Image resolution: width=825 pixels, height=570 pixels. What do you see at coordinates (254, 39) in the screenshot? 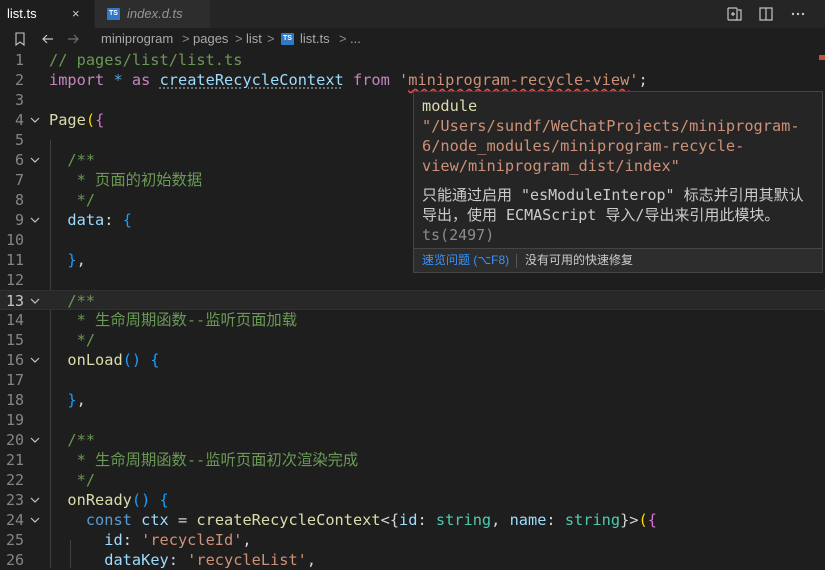
I see `breadcrumb-list: list` at bounding box center [254, 39].